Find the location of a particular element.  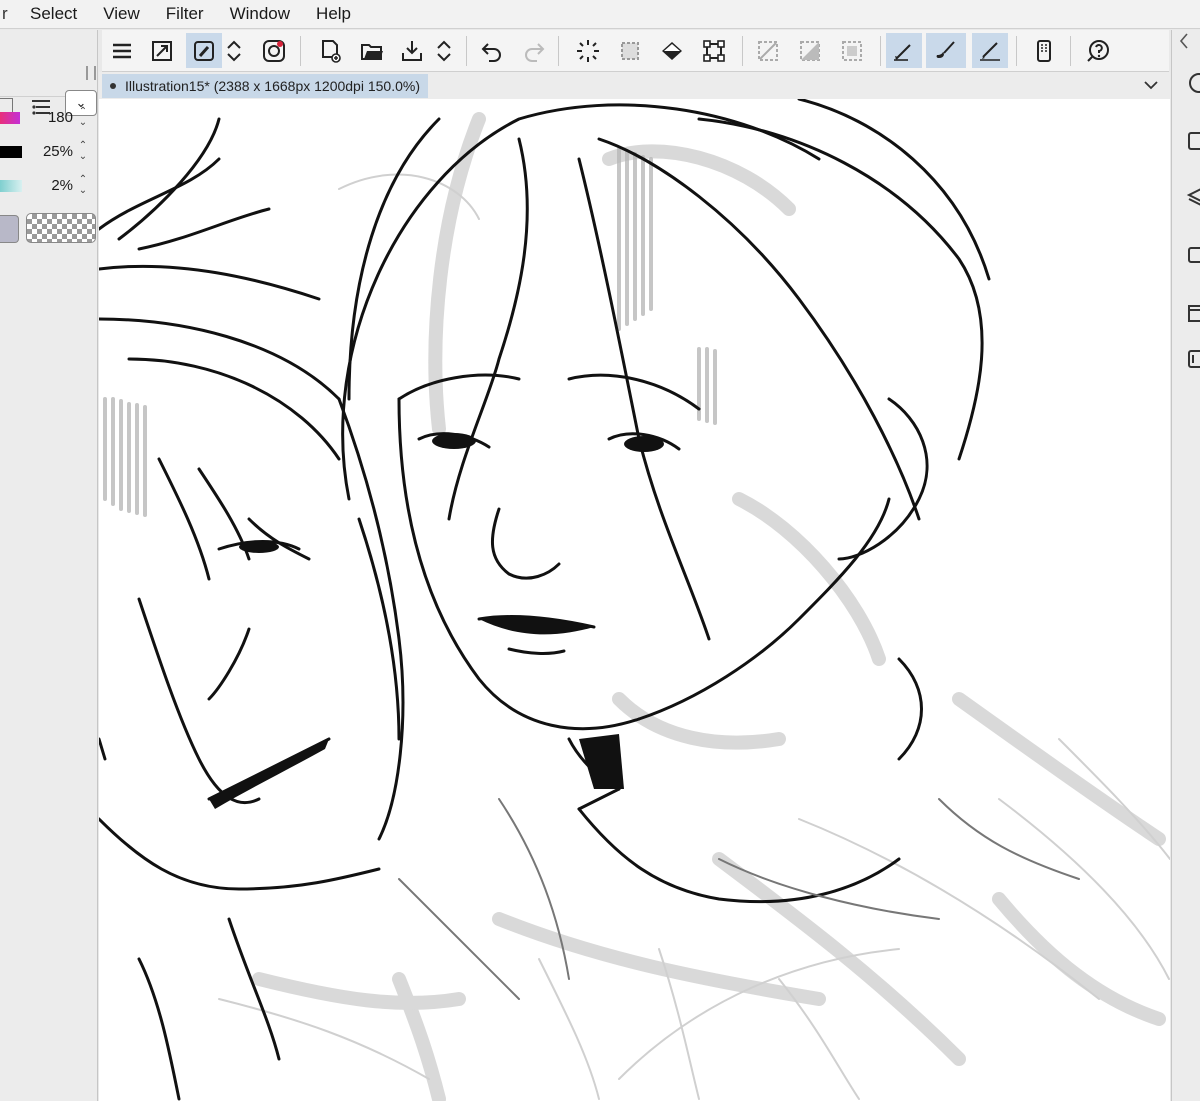

new-file-icon is located at coordinates (331, 51).